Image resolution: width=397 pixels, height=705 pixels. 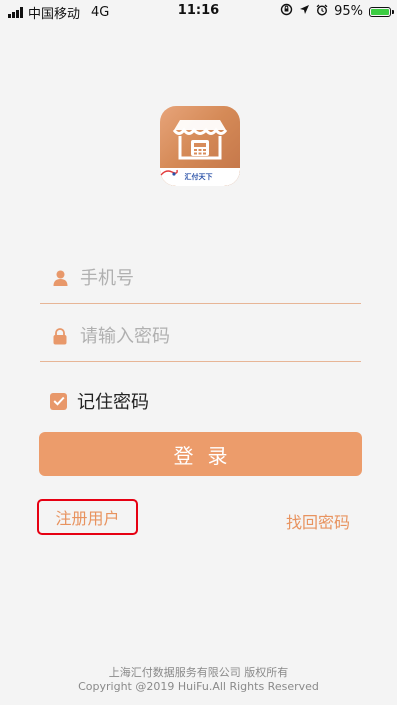 I want to click on brand-badge: 汇付天下, so click(x=200, y=177).